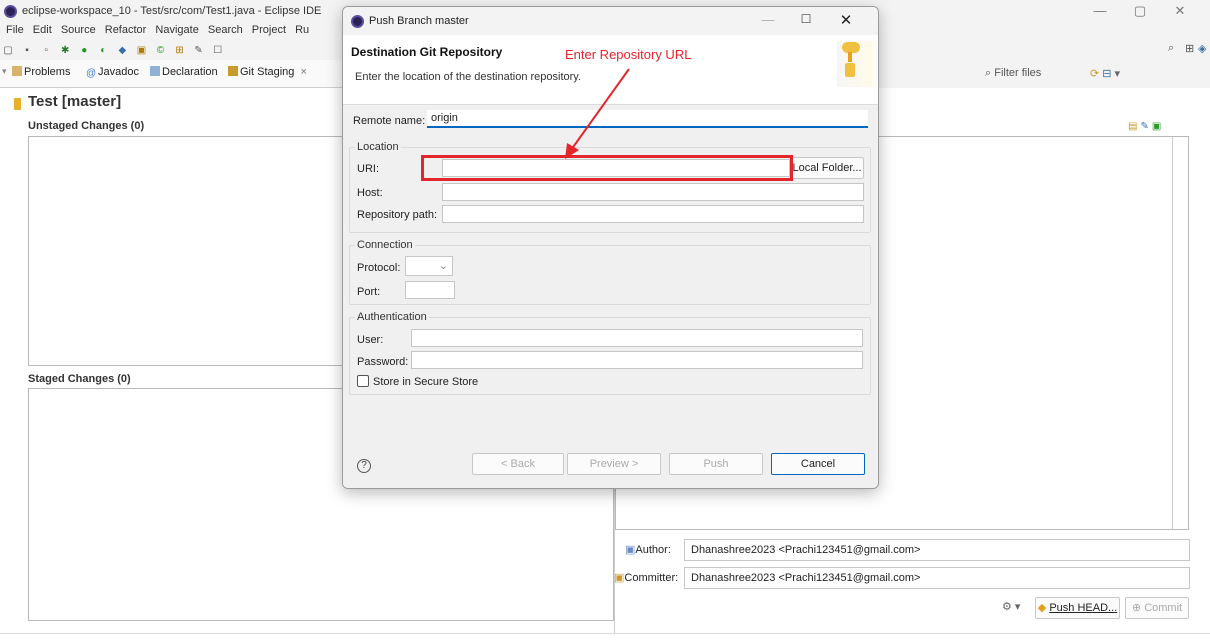  Describe the element at coordinates (1118, 74) in the screenshot. I see `staging-menu-icon: ▾` at that location.